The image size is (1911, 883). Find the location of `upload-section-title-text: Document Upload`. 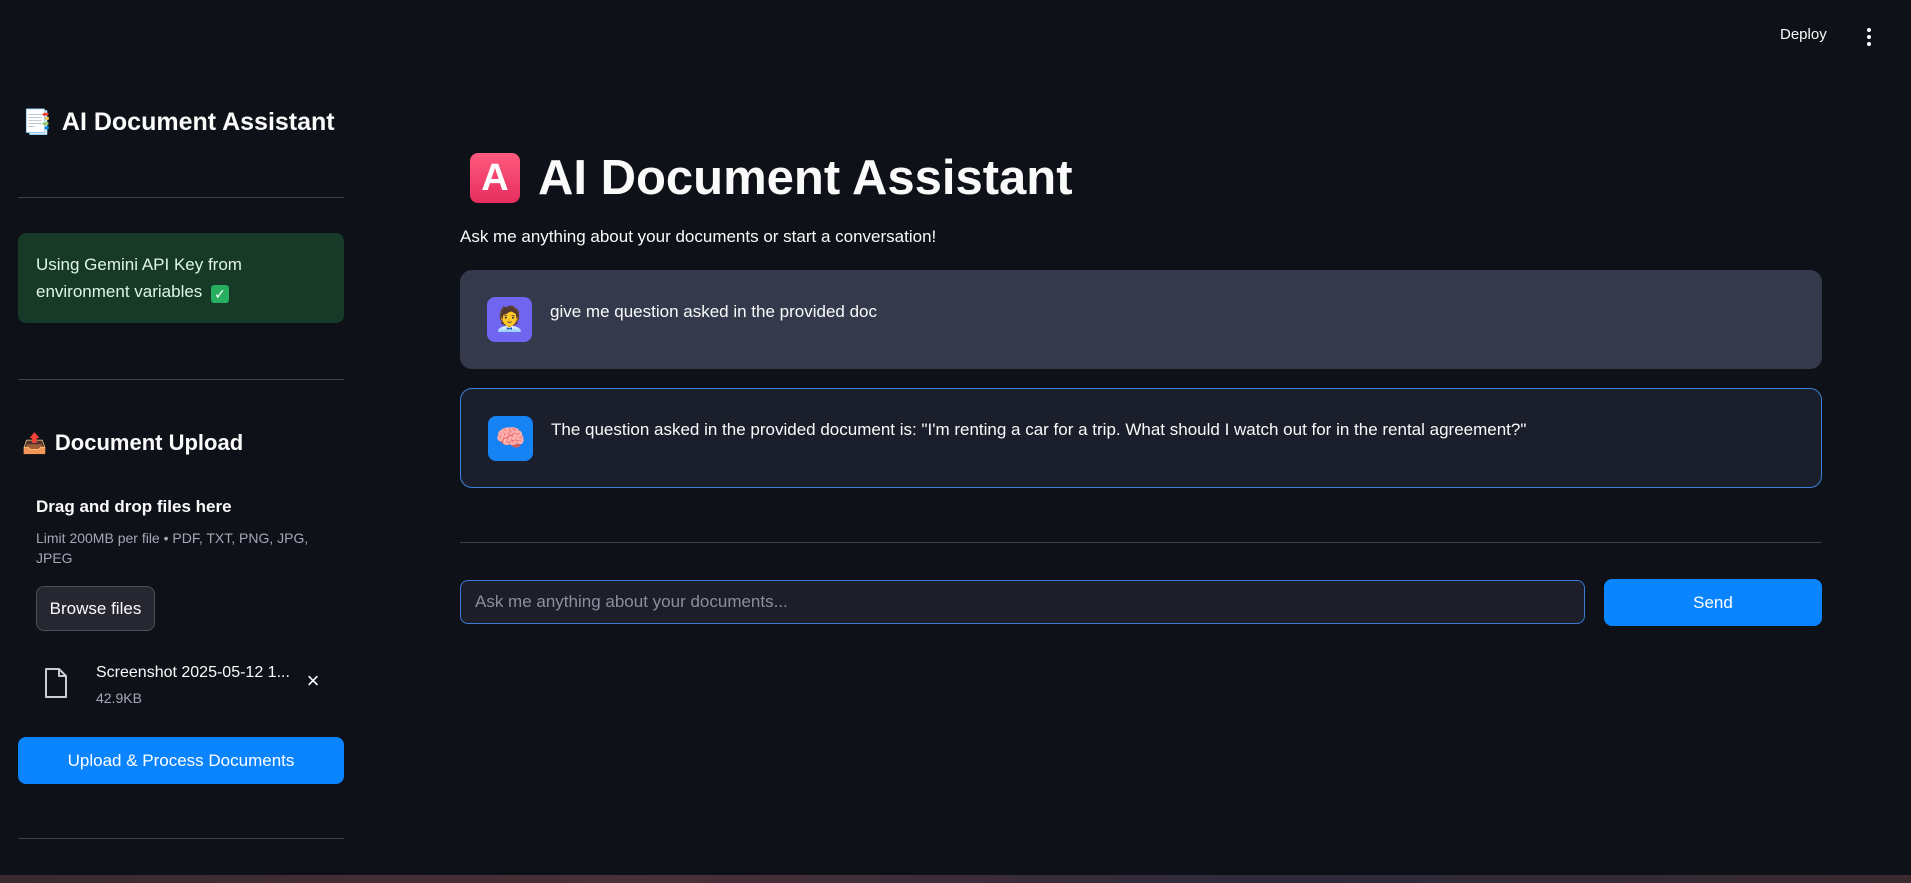

upload-section-title-text: Document Upload is located at coordinates (149, 442).